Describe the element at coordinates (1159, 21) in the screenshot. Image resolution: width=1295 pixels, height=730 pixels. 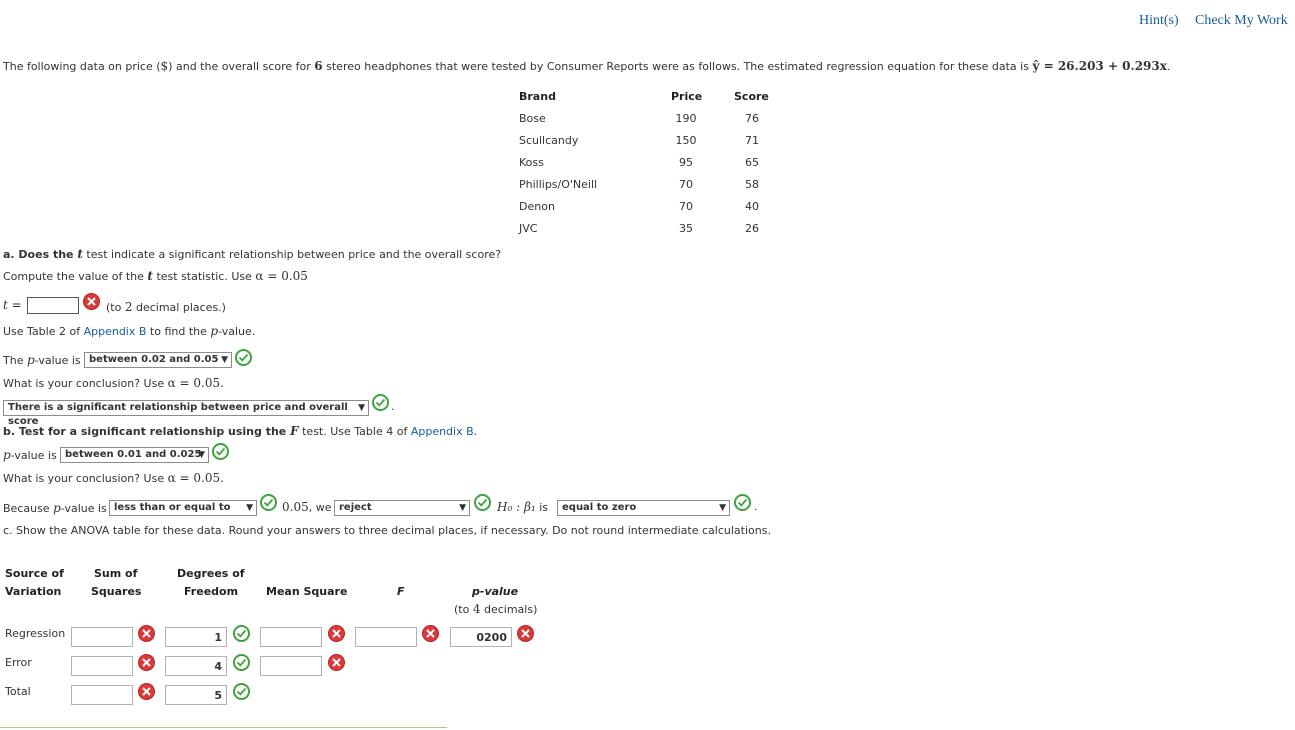
I see `hints-link: Hint(s)` at that location.